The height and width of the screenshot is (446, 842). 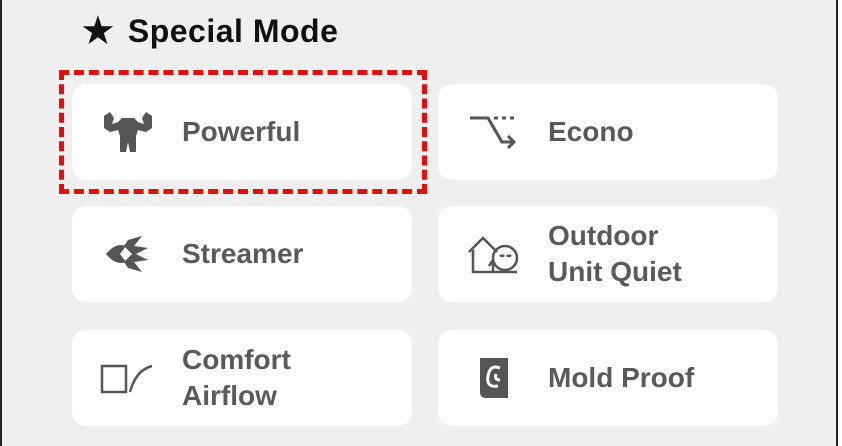 What do you see at coordinates (236, 377) in the screenshot?
I see `comfort-airflow-label: Comfort Airflow` at bounding box center [236, 377].